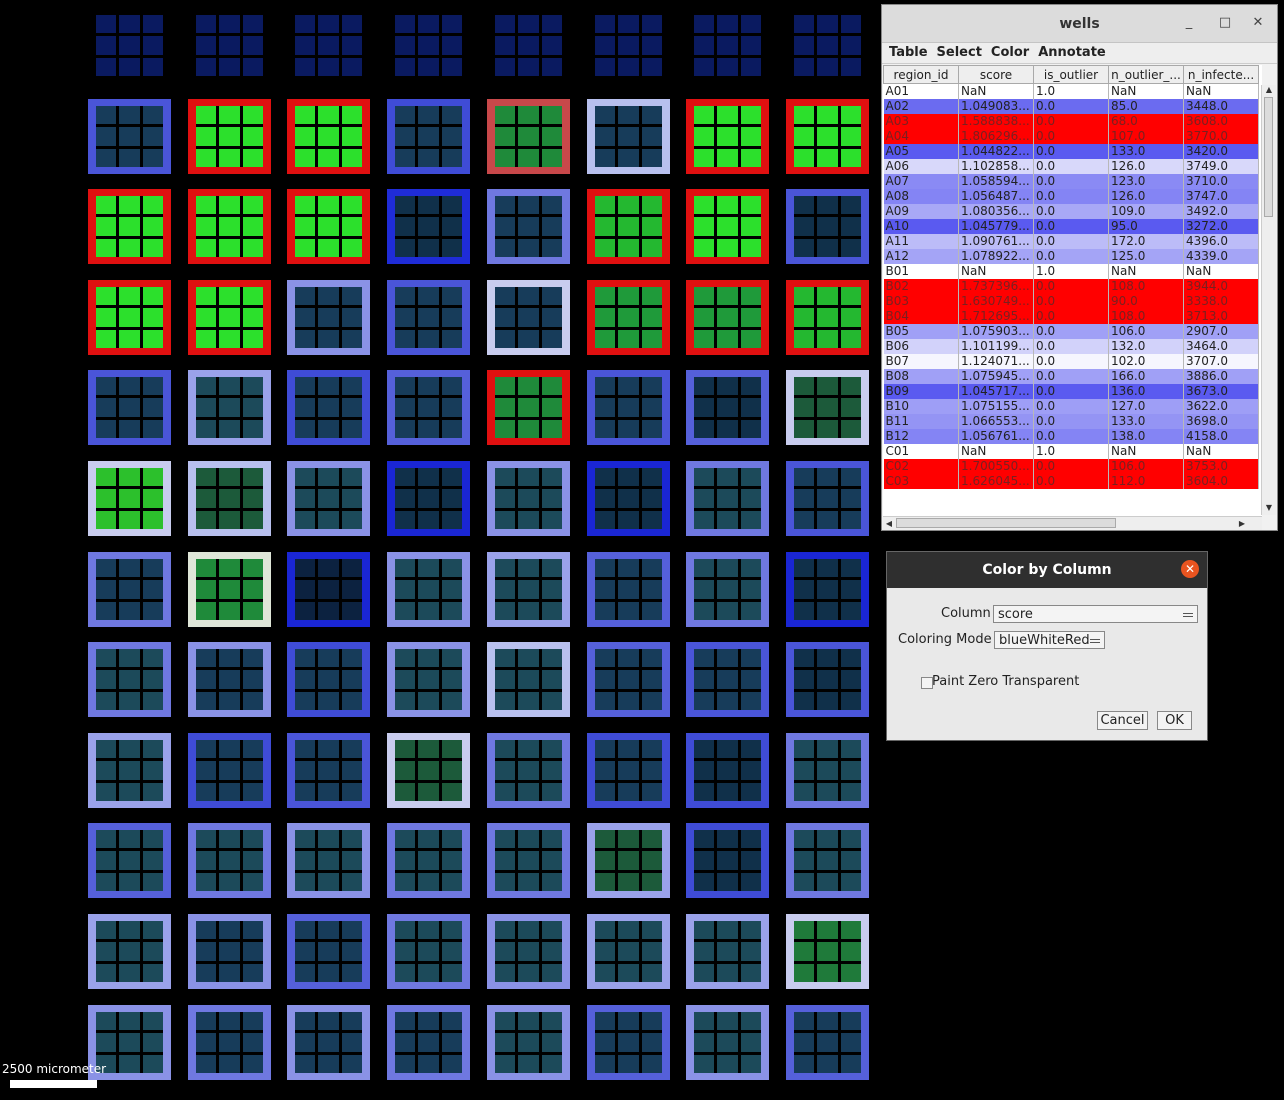  Describe the element at coordinates (1011, 53) in the screenshot. I see `menu-color: Color` at that location.